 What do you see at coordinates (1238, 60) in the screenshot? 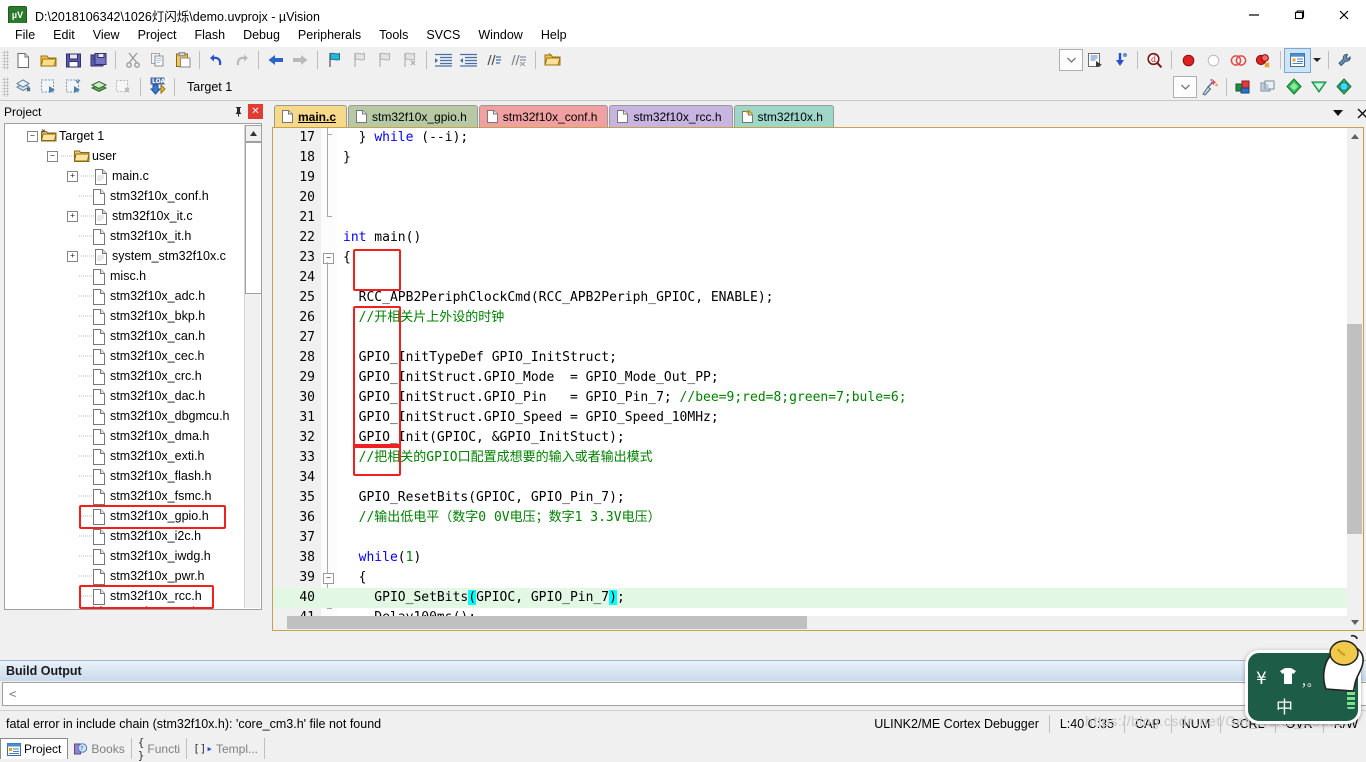
I see `breakpoint-disable-all-icon` at bounding box center [1238, 60].